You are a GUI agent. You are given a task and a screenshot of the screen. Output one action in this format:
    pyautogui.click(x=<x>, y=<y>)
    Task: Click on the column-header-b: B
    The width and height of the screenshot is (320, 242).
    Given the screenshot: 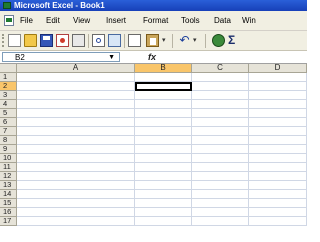 What is the action you would take?
    pyautogui.click(x=163, y=68)
    